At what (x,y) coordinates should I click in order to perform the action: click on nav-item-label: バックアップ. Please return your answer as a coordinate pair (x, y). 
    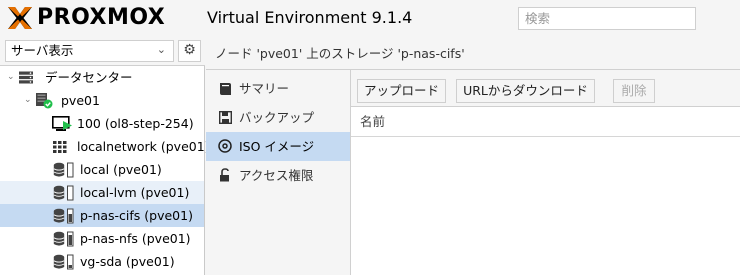
    Looking at the image, I should click on (277, 117).